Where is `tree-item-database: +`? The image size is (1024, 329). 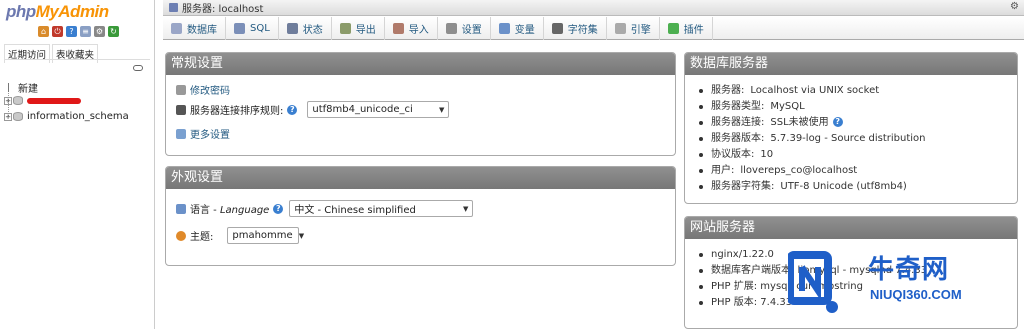 tree-item-database: + is located at coordinates (42, 100).